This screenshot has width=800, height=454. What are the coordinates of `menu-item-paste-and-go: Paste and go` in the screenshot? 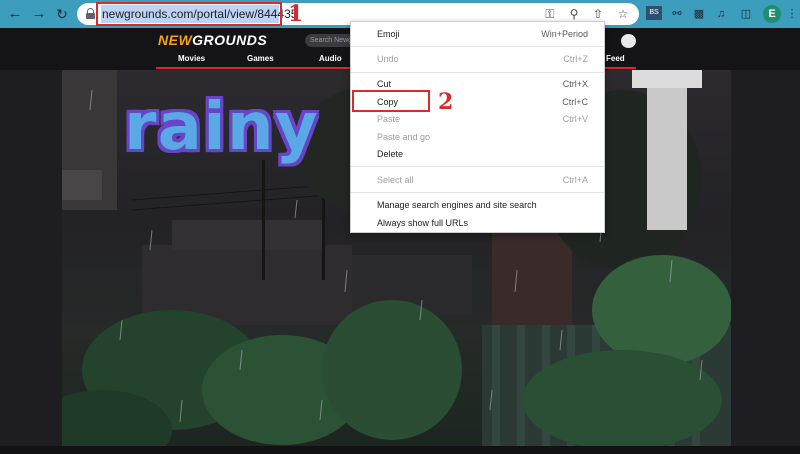 It's located at (477, 137).